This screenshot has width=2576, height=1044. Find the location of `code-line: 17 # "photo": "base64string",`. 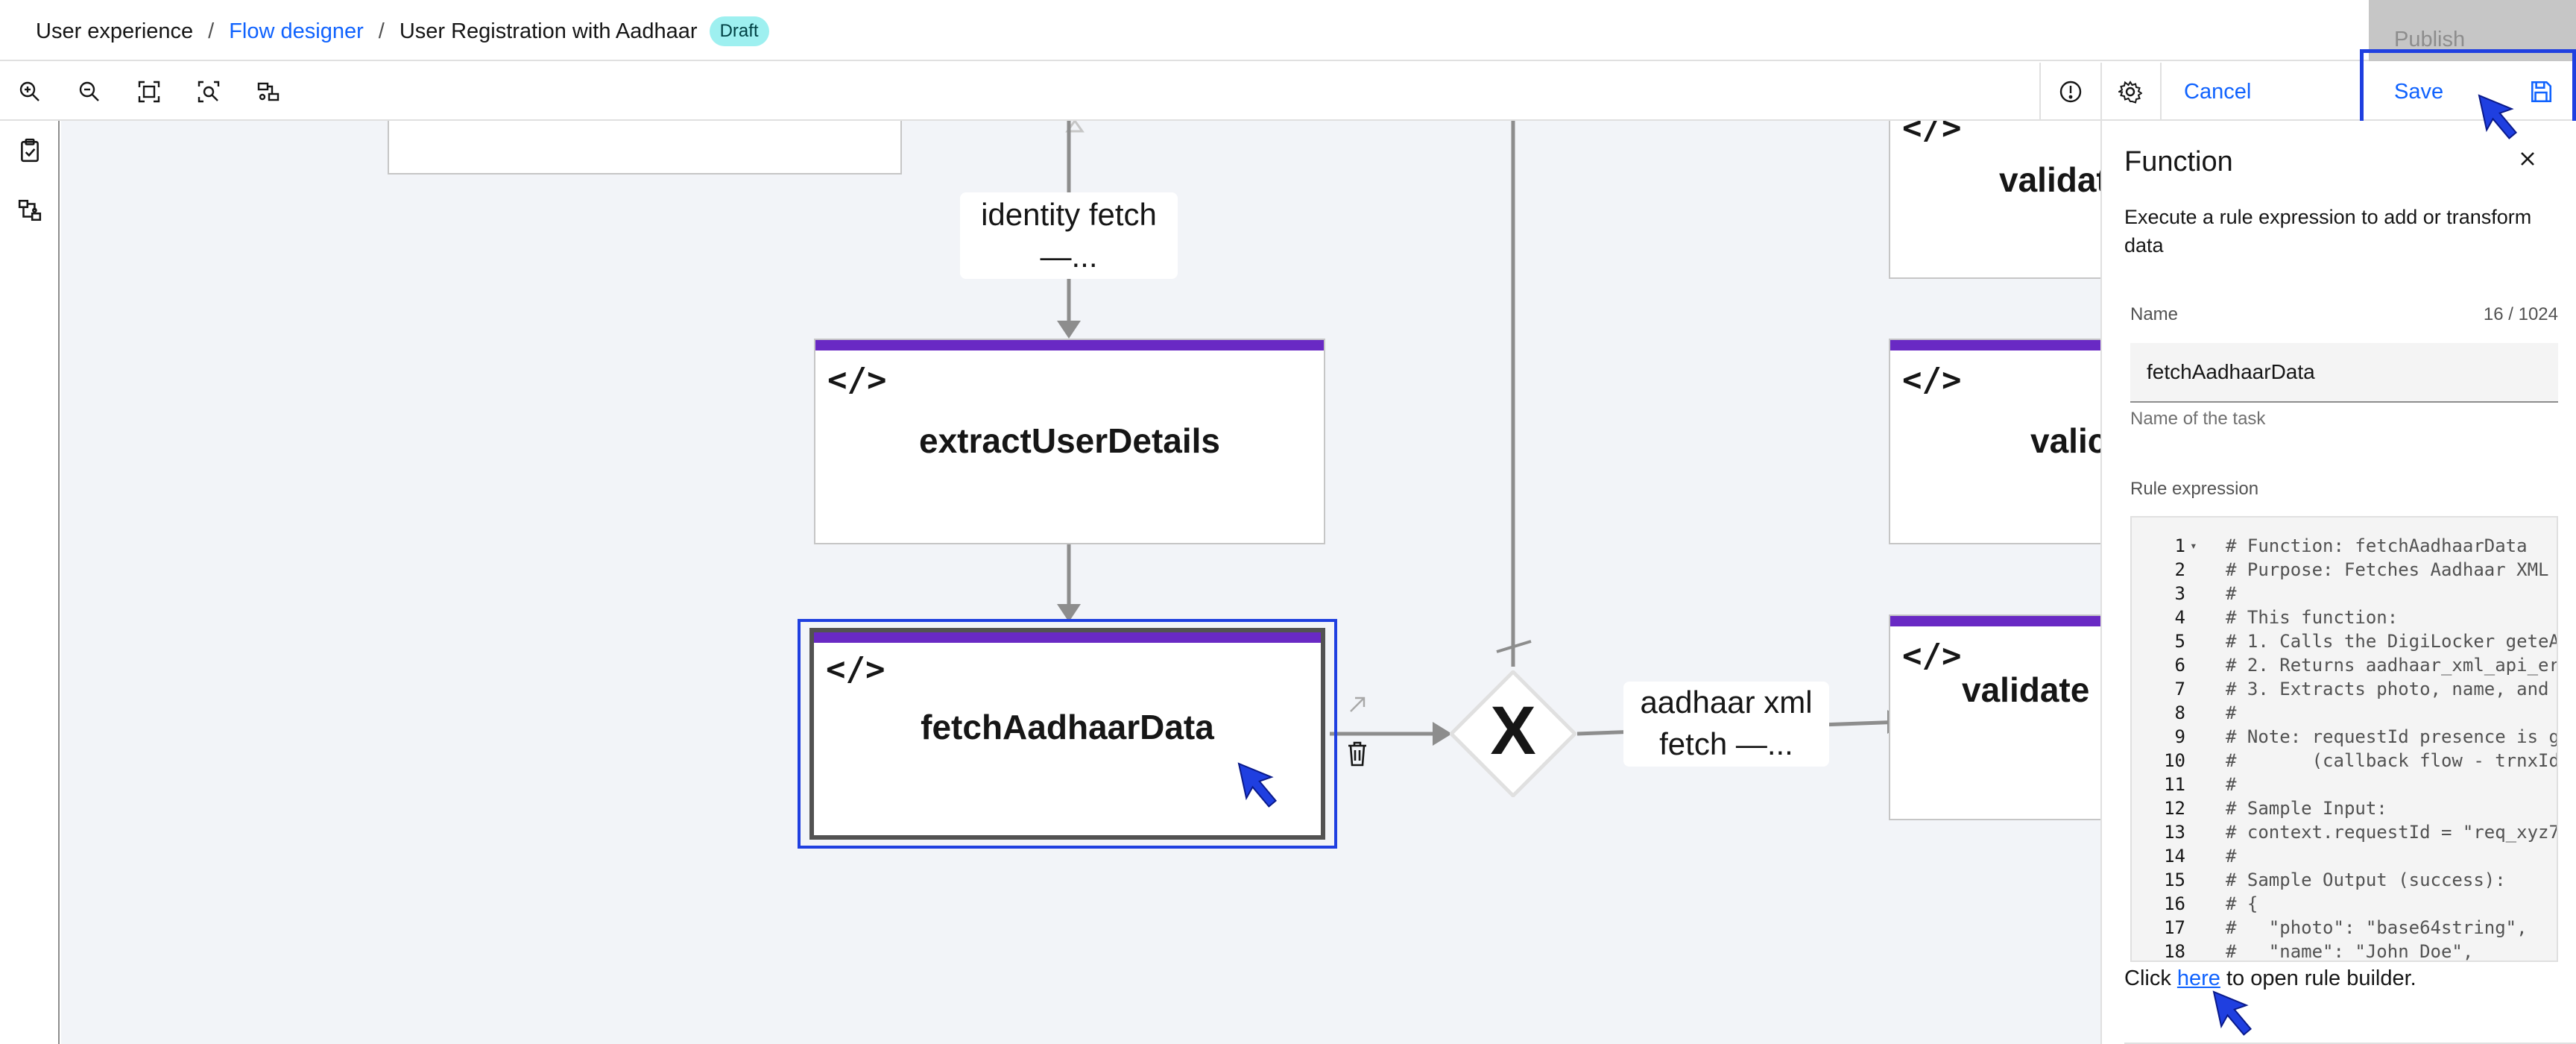

code-line: 17 # "photo": "base64string", is located at coordinates (2344, 928).